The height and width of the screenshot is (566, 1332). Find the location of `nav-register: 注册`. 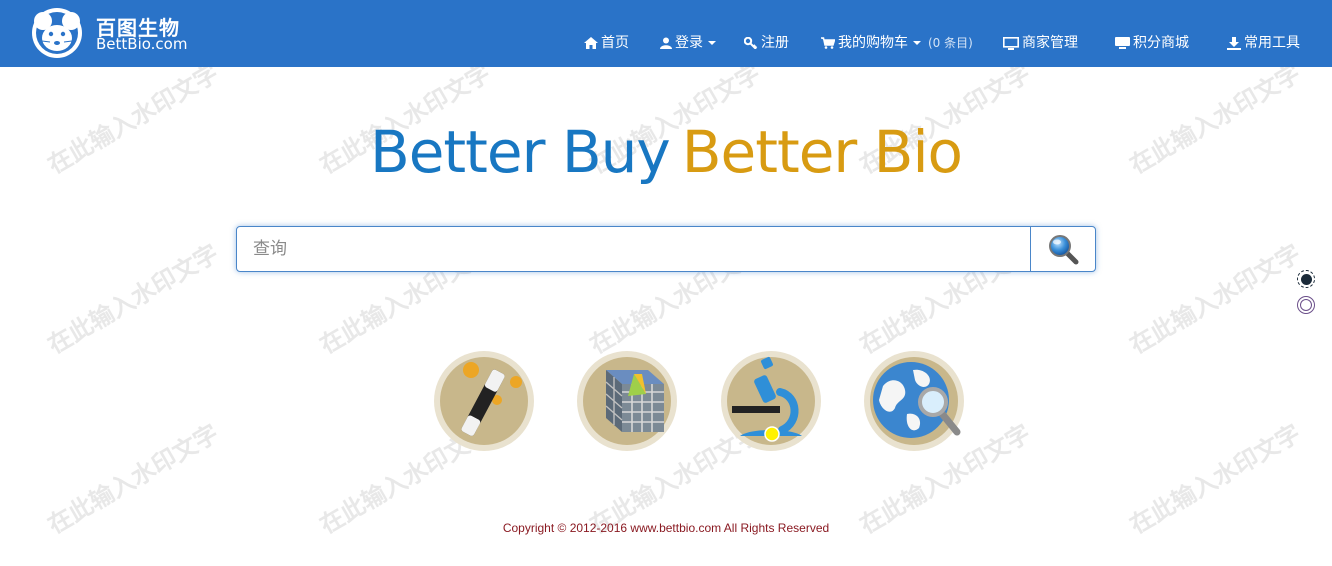

nav-register: 注册 is located at coordinates (766, 43).